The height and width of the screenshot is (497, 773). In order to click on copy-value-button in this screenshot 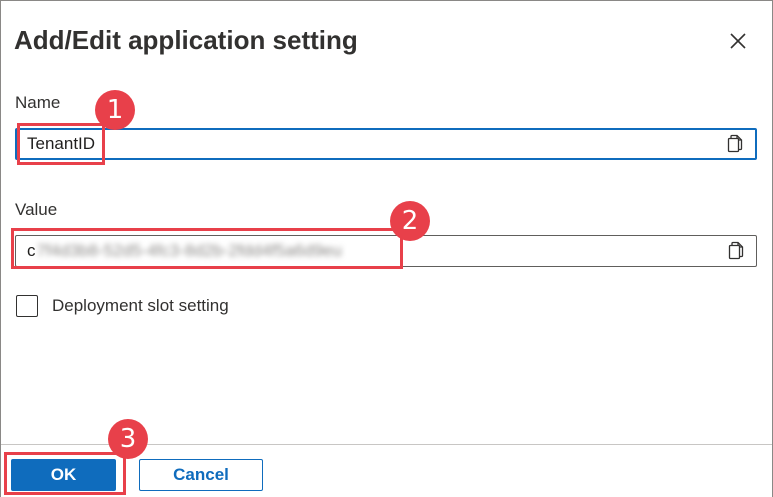, I will do `click(736, 251)`.